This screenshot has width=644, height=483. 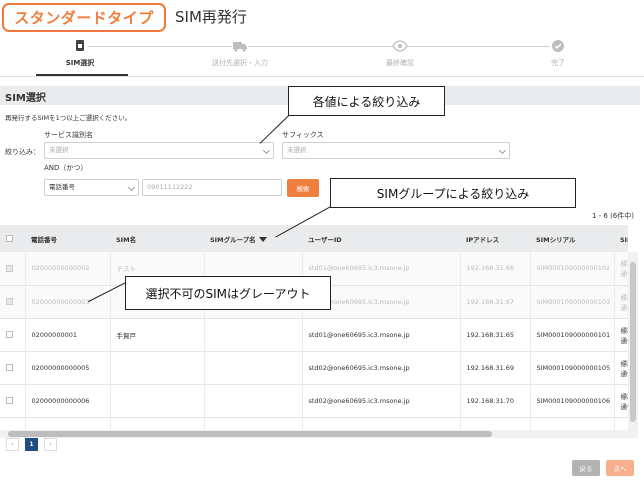 I want to click on field-select: 電話番号, so click(x=91, y=187).